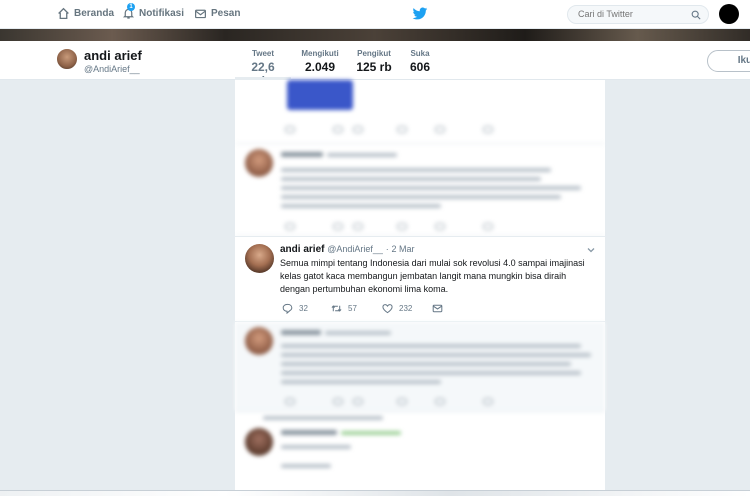 The image size is (750, 496). Describe the element at coordinates (355, 249) in the screenshot. I see `tweet-author-handle: @AndiArief__` at that location.